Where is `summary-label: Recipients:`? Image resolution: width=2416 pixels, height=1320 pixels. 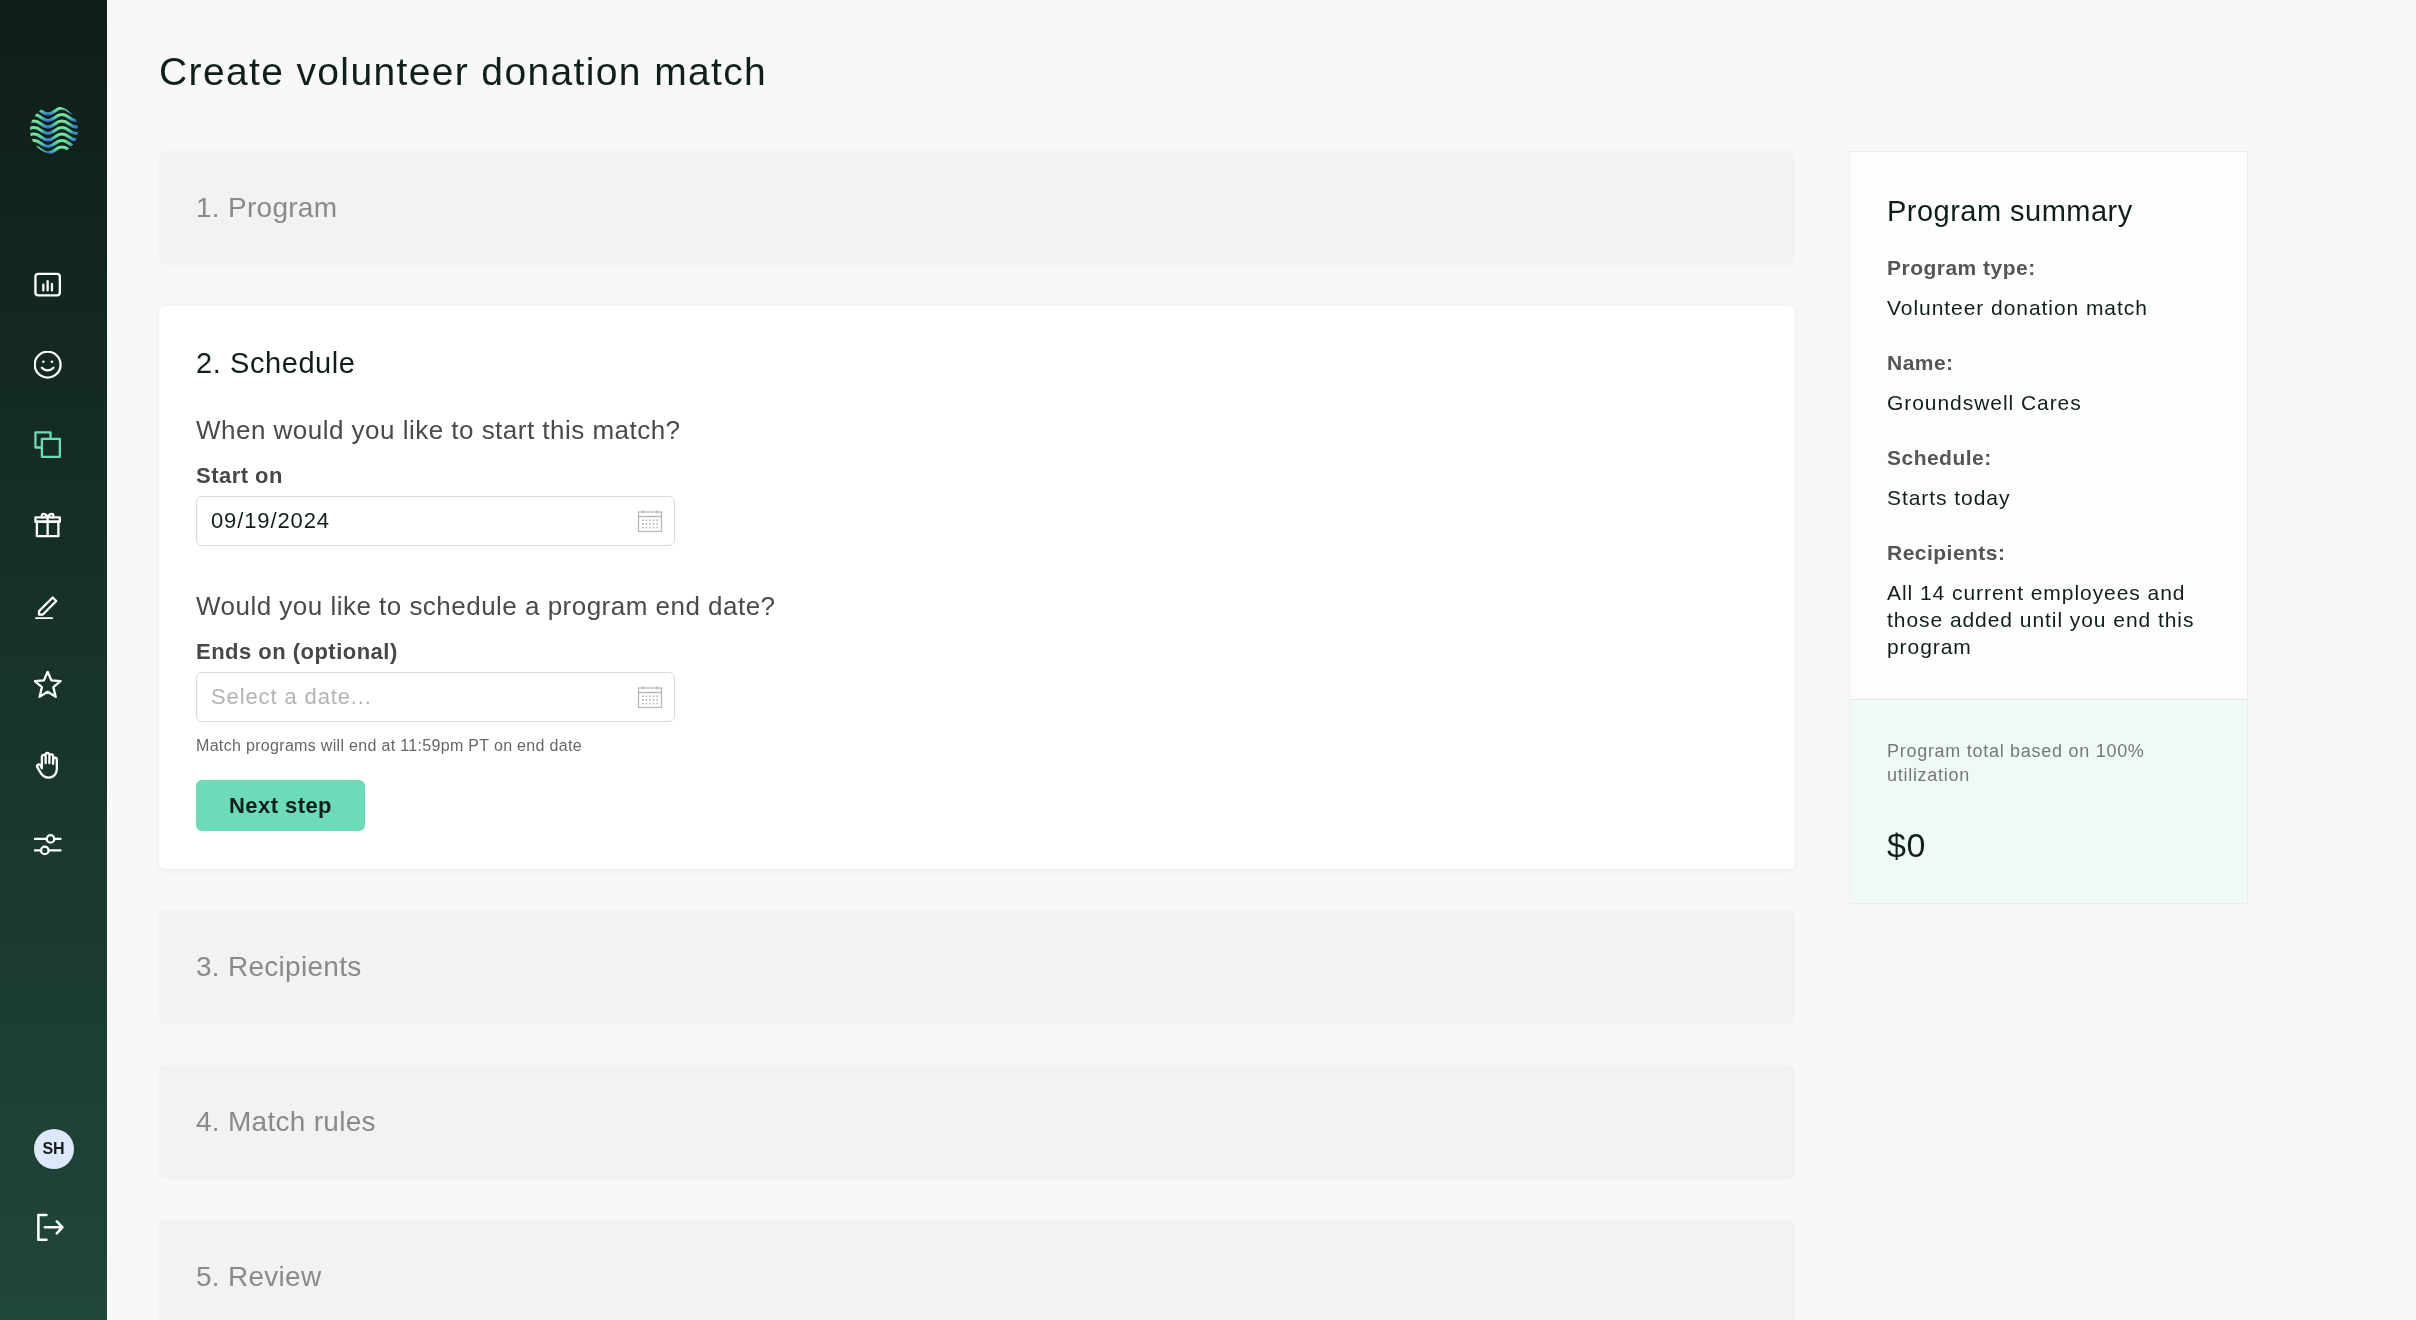
summary-label: Recipients: is located at coordinates (1946, 553).